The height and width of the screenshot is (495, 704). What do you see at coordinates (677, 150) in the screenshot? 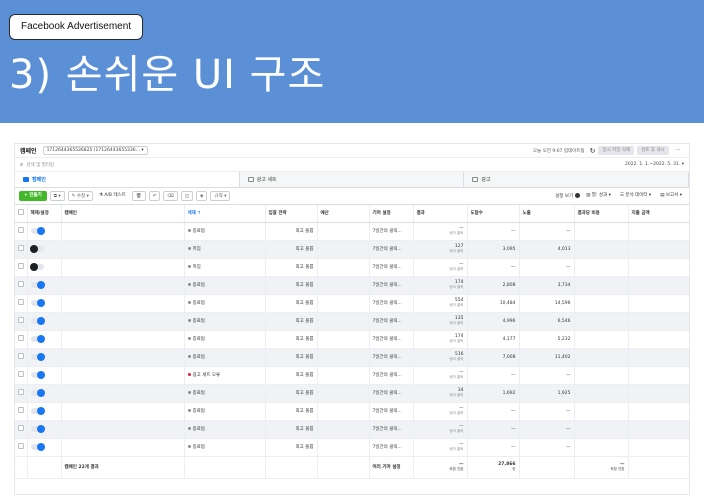
I see `more-button: ···` at bounding box center [677, 150].